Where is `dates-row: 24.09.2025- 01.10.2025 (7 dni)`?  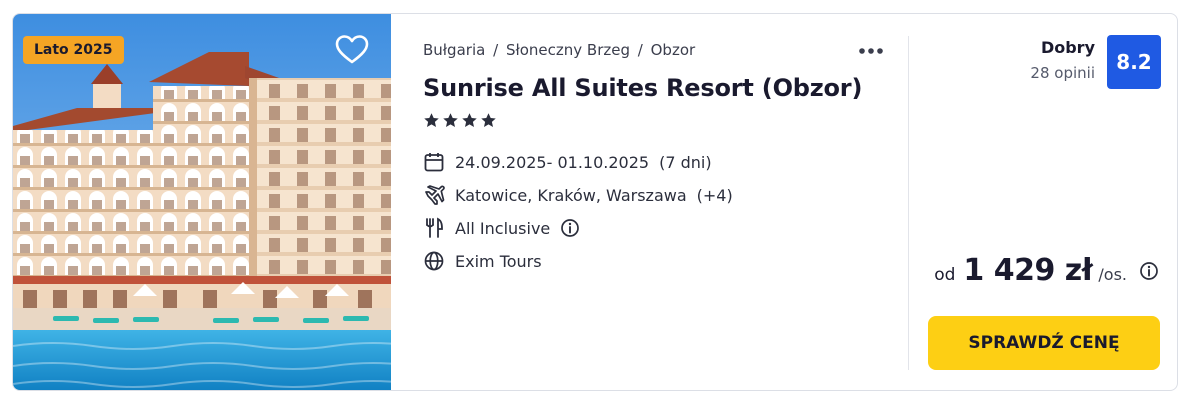 dates-row: 24.09.2025- 01.10.2025 (7 dni) is located at coordinates (567, 162).